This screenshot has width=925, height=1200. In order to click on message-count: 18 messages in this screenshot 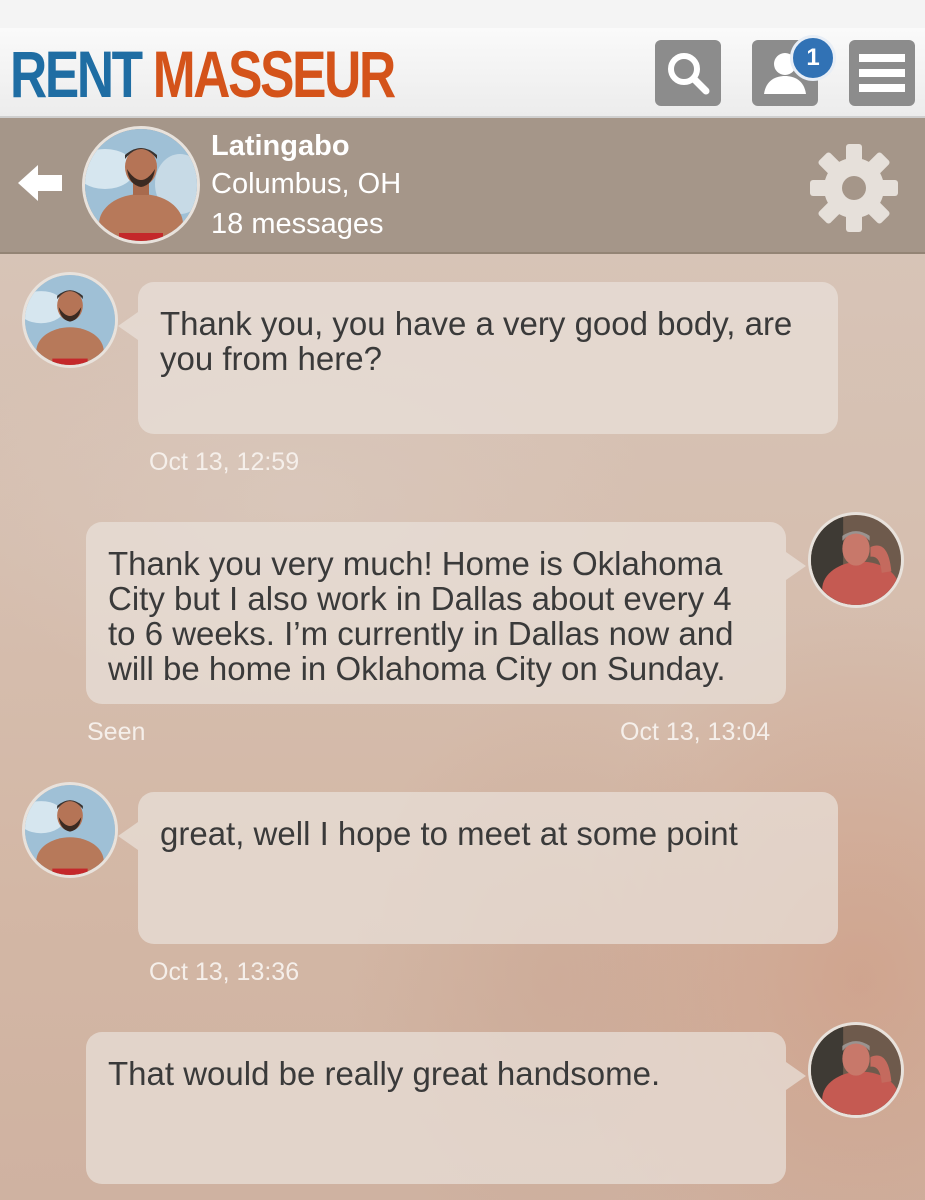, I will do `click(297, 224)`.